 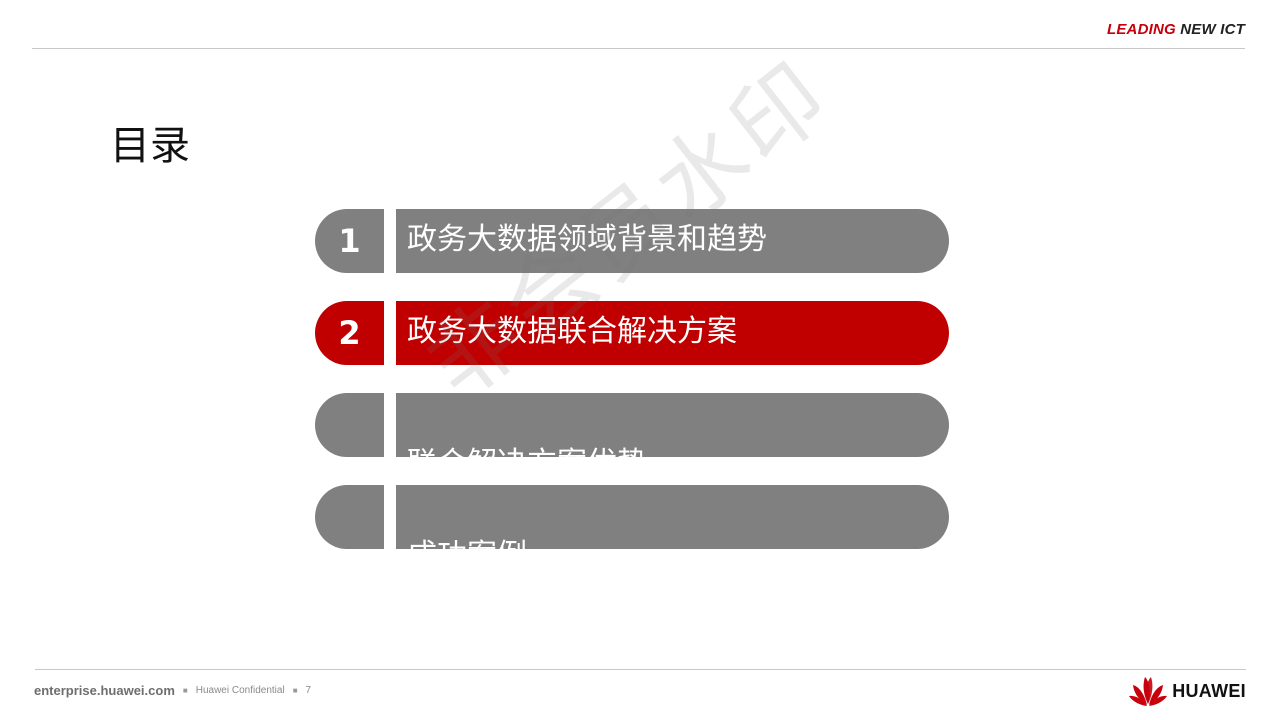 I want to click on bottom-divider, so click(x=640, y=669).